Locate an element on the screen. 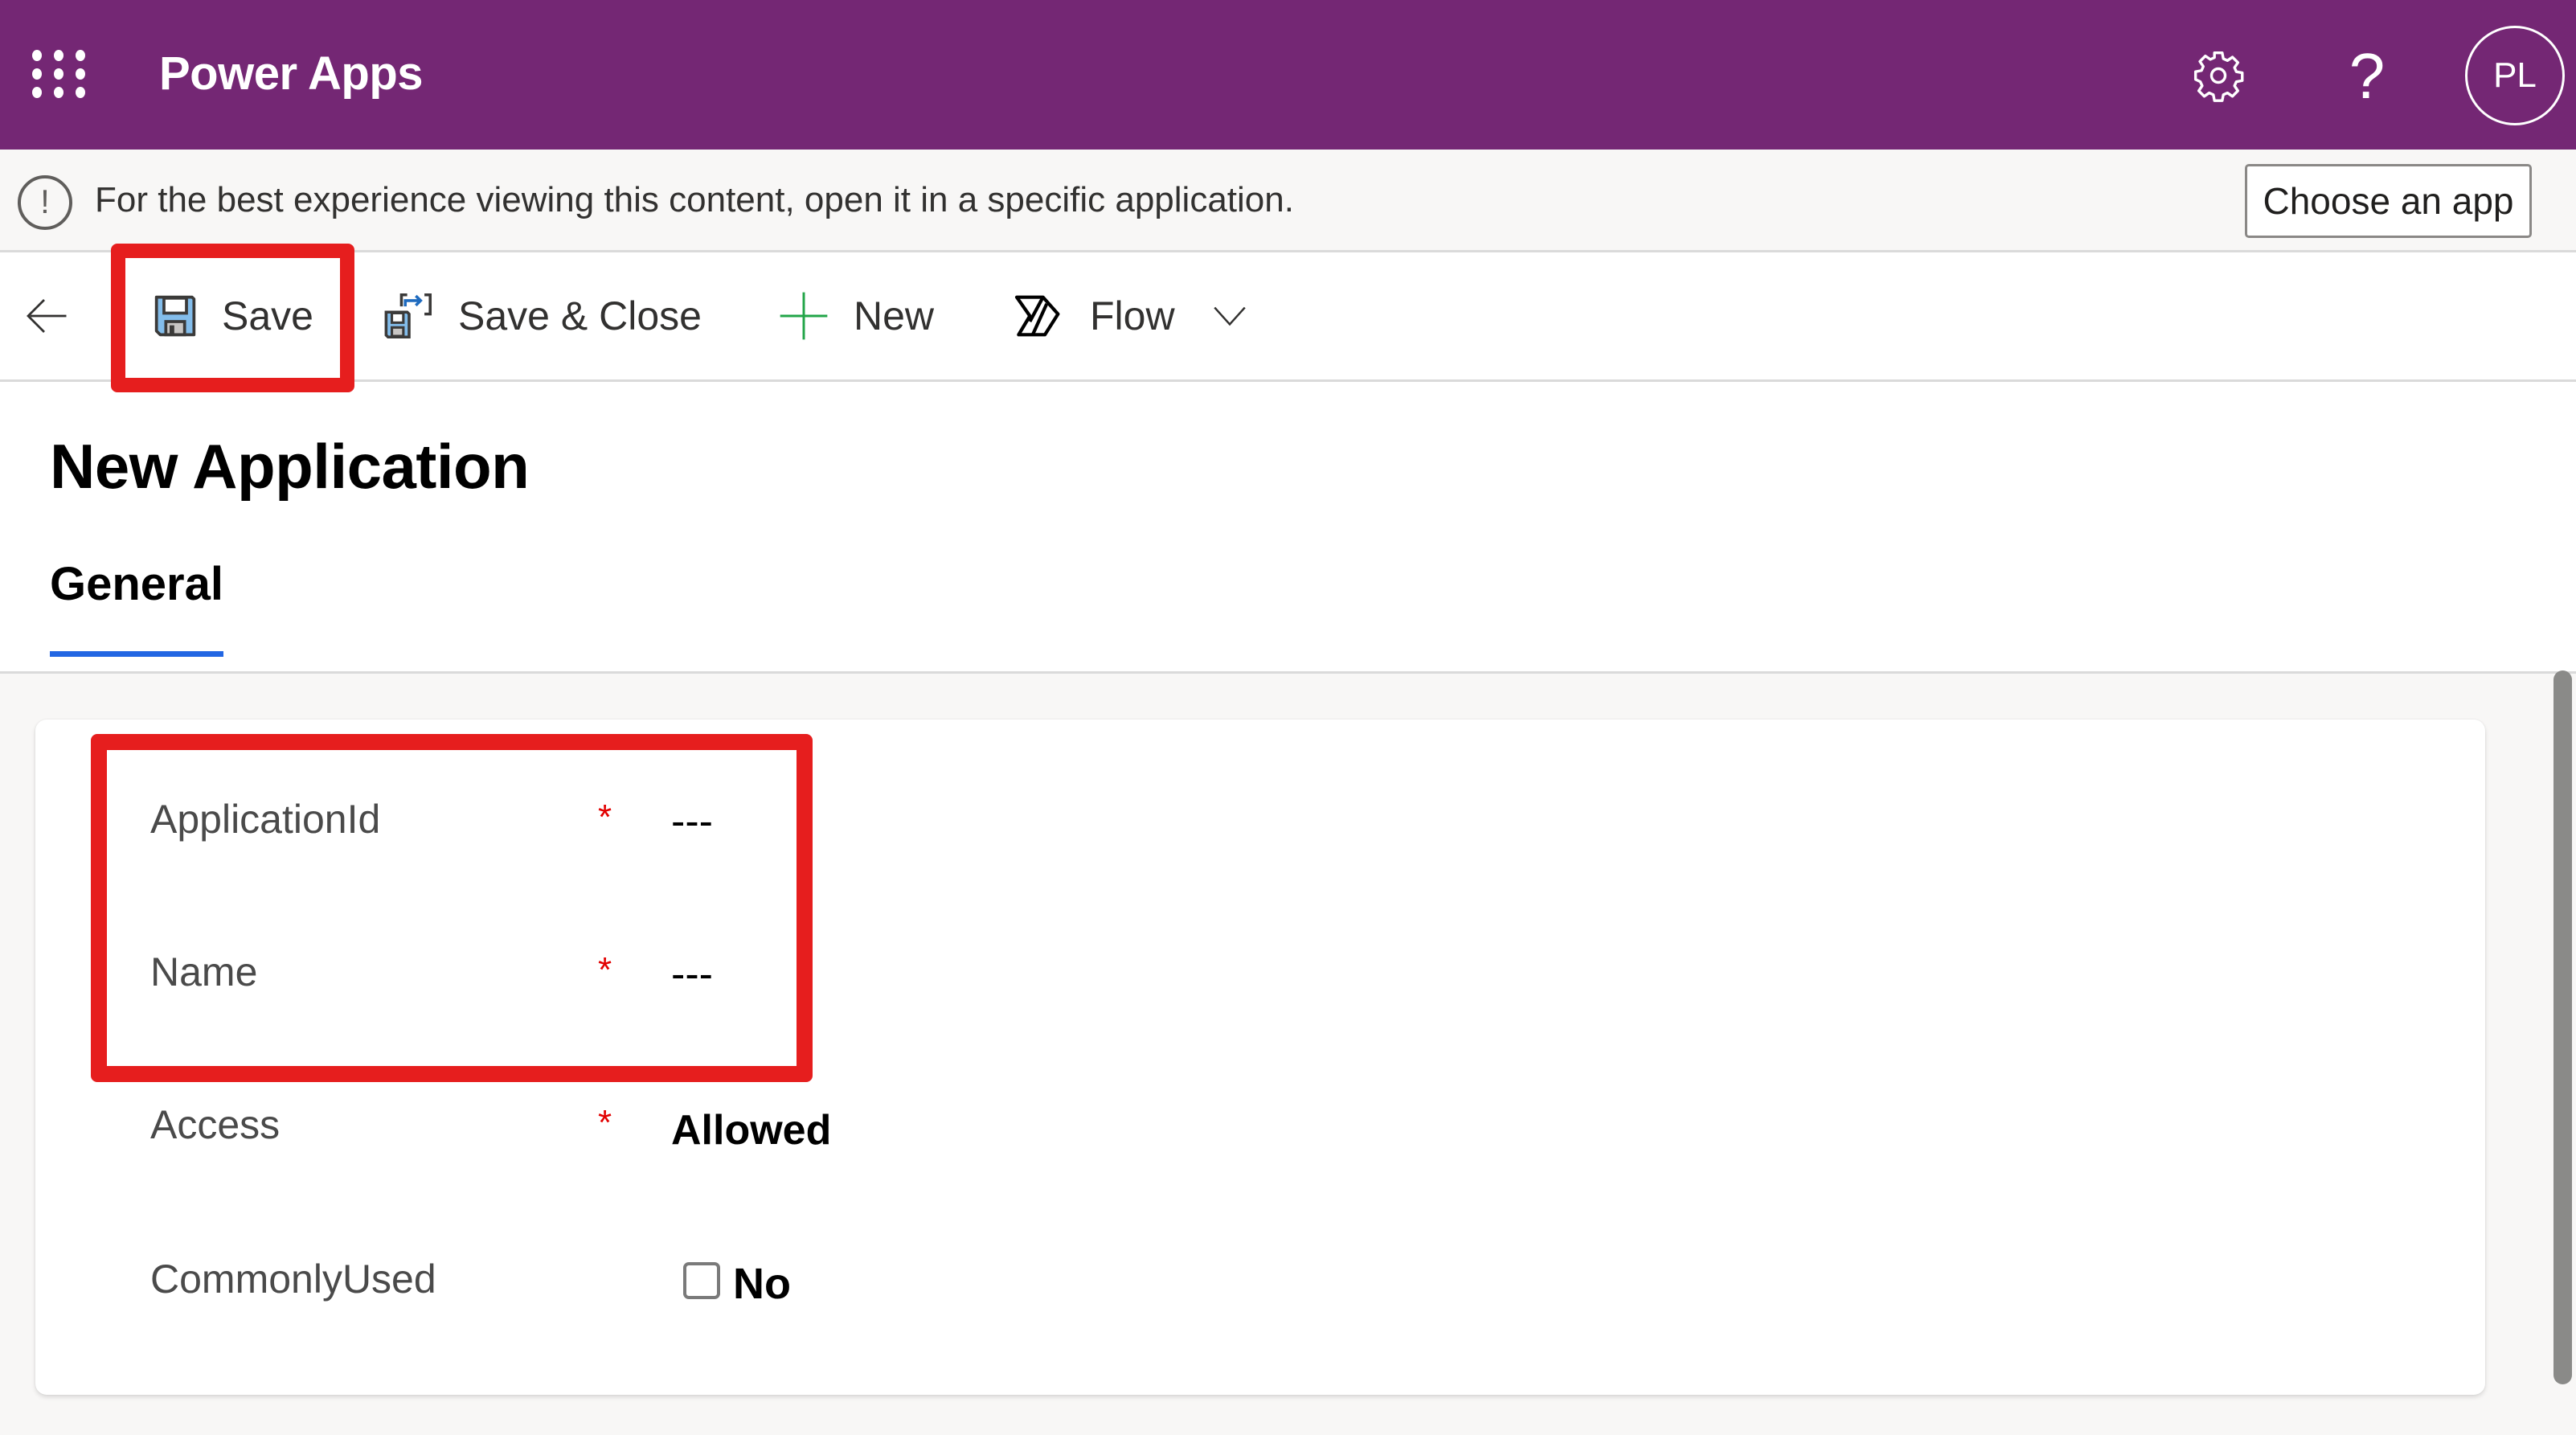 The width and height of the screenshot is (2576, 1435). app-header: Power Apps ? PL is located at coordinates (1288, 75).